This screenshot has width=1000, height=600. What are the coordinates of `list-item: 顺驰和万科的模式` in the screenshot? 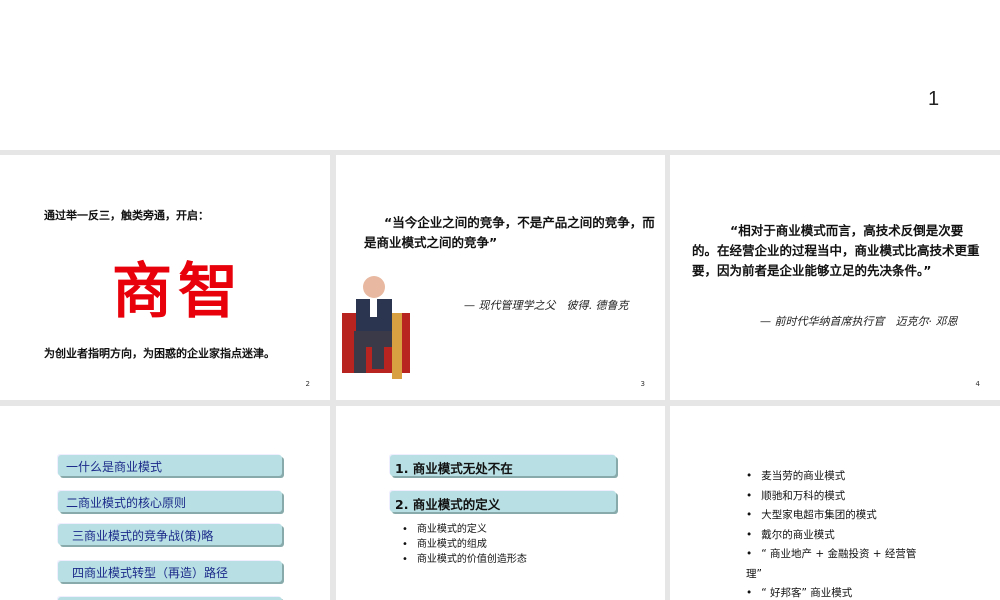 It's located at (836, 497).